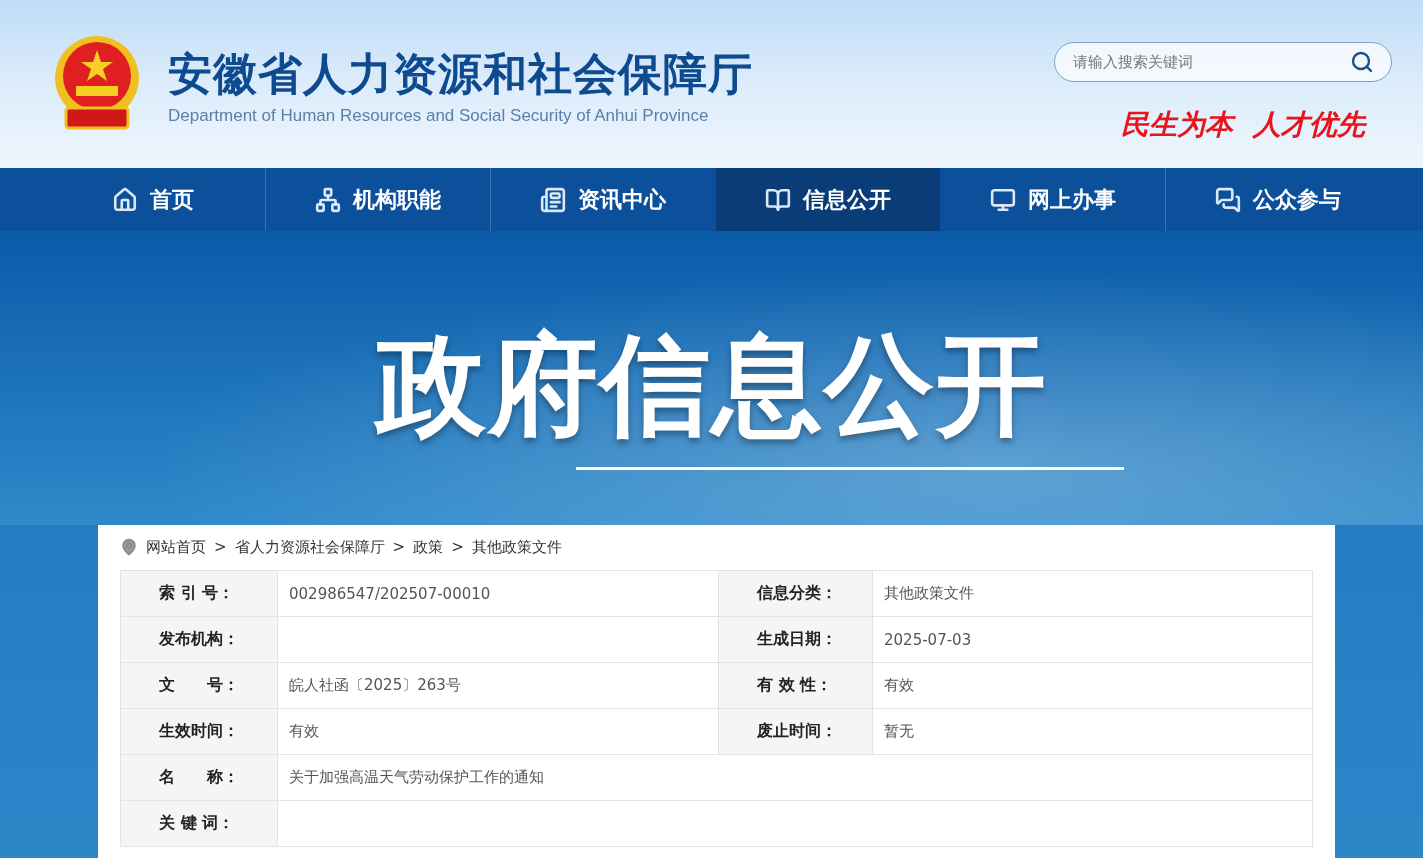  What do you see at coordinates (125, 199) in the screenshot?
I see `home-icon` at bounding box center [125, 199].